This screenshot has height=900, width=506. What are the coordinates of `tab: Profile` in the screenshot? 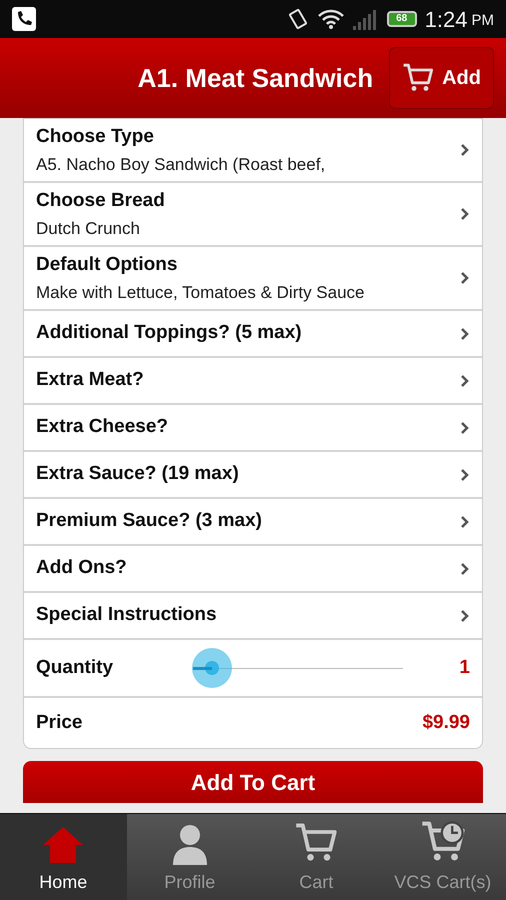 It's located at (189, 857).